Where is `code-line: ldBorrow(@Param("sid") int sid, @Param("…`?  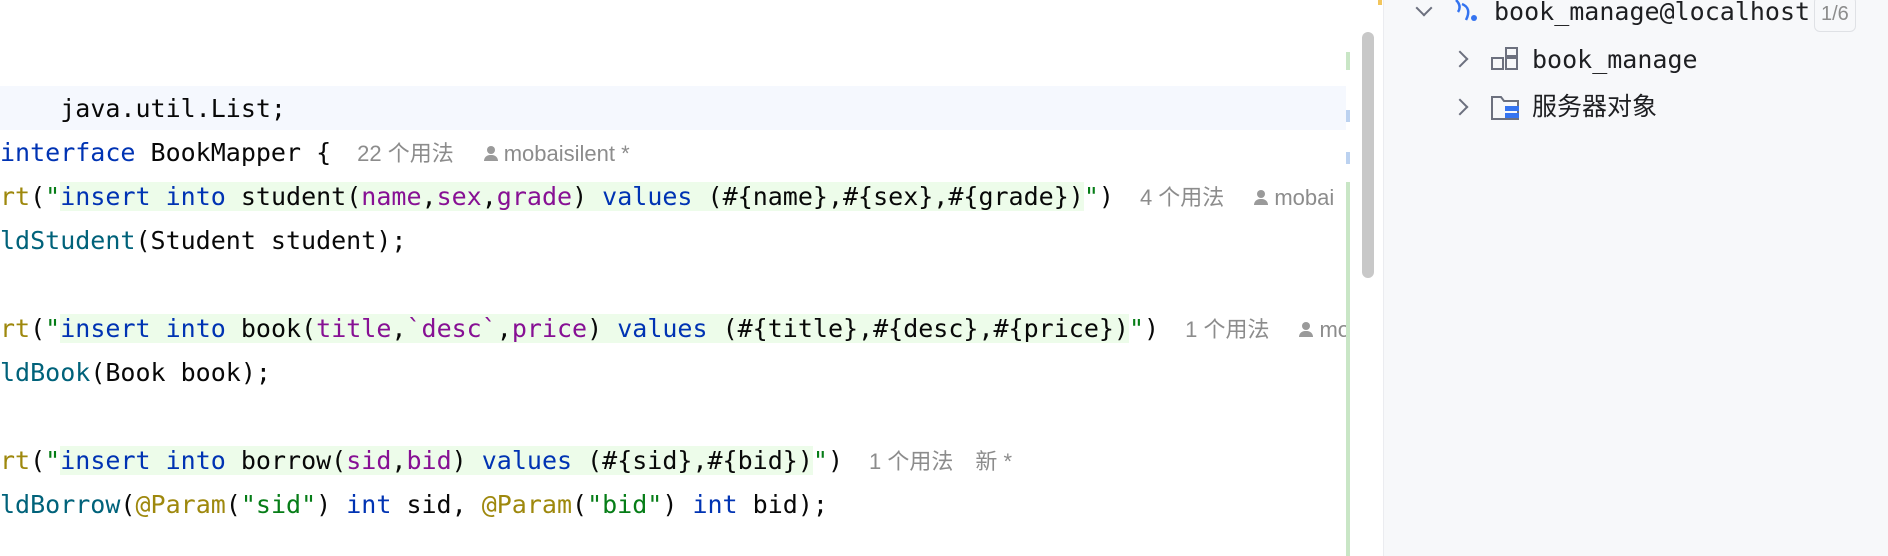
code-line: ldBorrow(@Param("sid") int sid, @Param("… is located at coordinates (414, 505).